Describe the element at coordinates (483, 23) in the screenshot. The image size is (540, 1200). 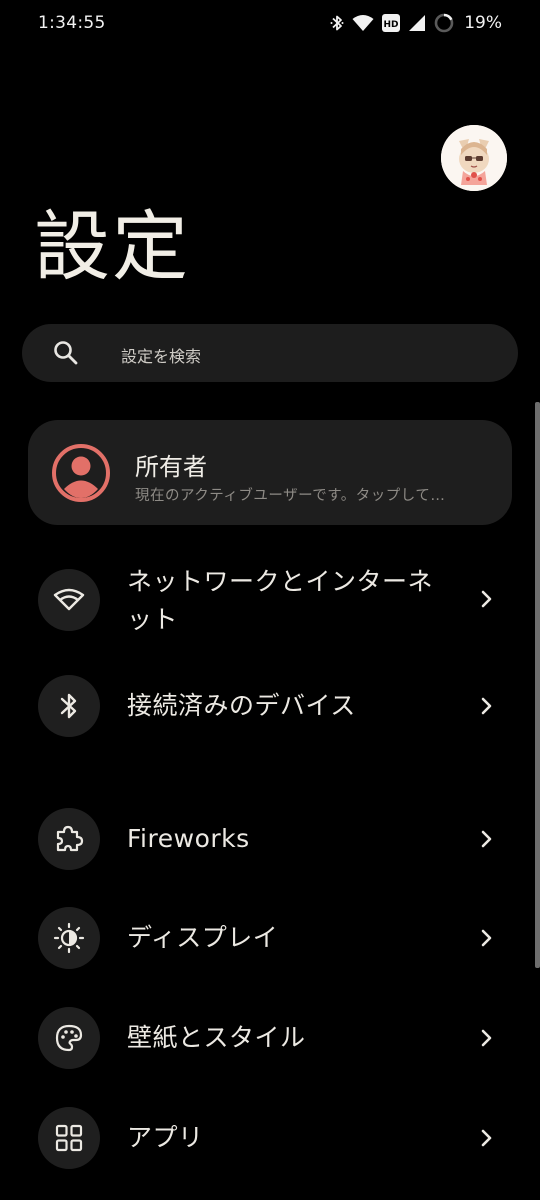
I see `battery-percent: 19%` at that location.